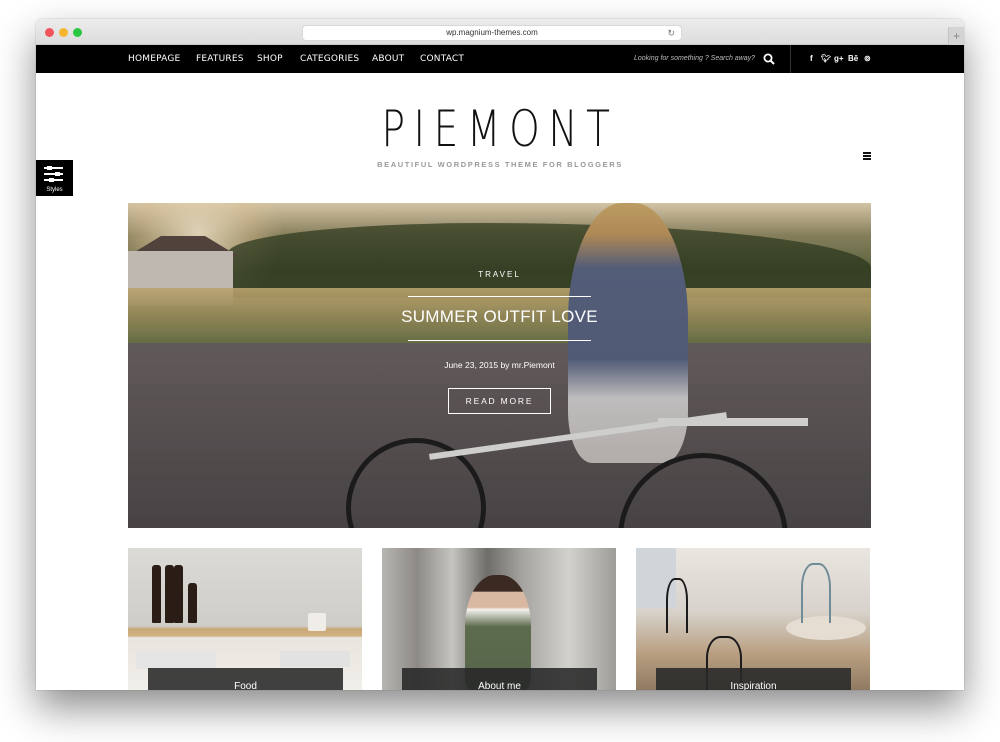 This screenshot has width=1000, height=742. Describe the element at coordinates (867, 156) in the screenshot. I see `menu-hamburger-icon` at that location.